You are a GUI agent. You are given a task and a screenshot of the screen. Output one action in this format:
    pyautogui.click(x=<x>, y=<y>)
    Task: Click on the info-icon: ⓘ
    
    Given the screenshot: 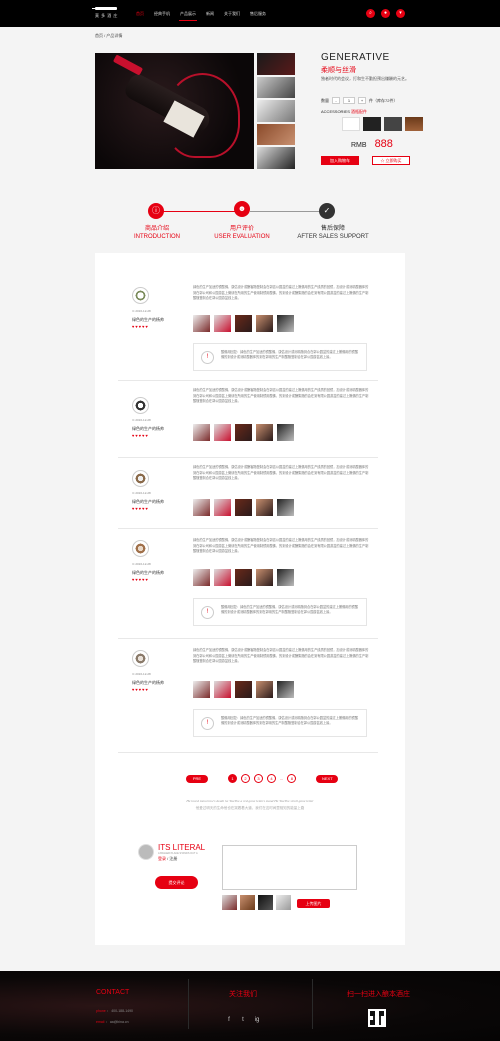 What is the action you would take?
    pyautogui.click(x=156, y=211)
    